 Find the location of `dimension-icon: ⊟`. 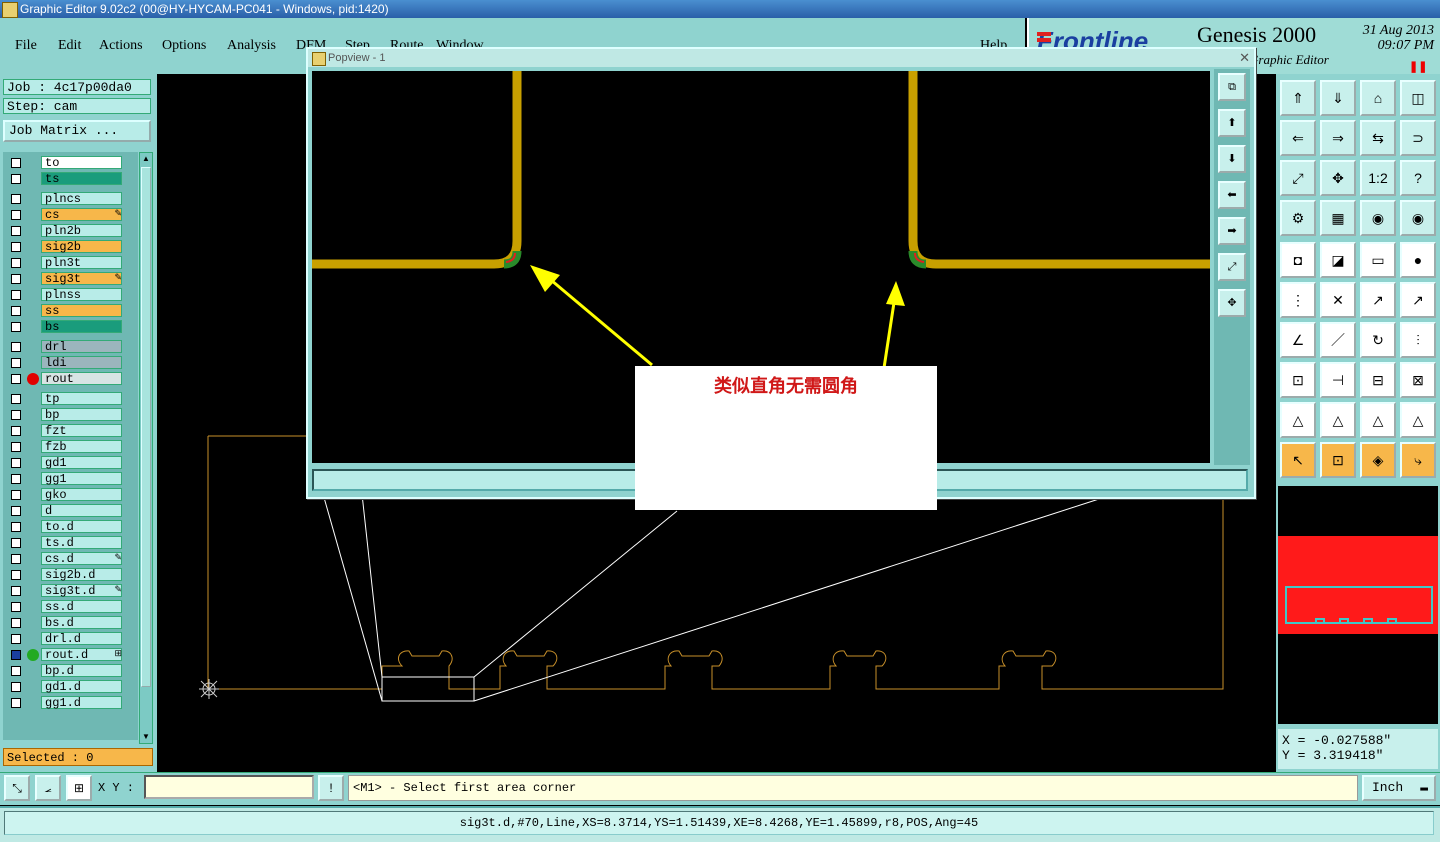

dimension-icon: ⊟ is located at coordinates (1378, 380).